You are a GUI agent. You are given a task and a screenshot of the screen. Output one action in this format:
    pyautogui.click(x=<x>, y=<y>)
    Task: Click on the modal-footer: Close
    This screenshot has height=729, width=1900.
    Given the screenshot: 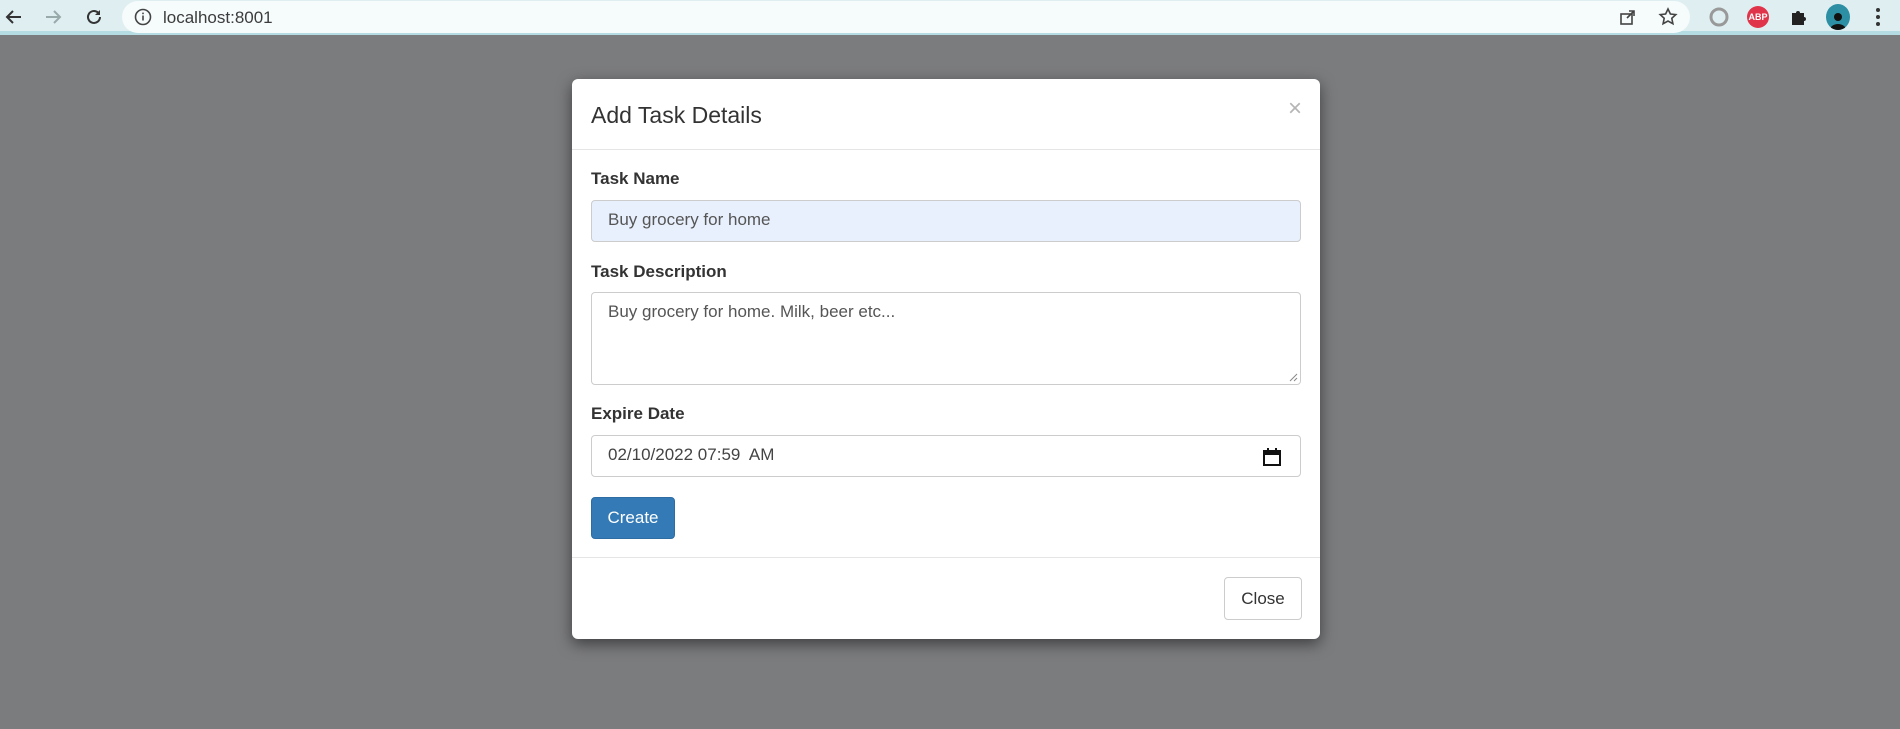 What is the action you would take?
    pyautogui.click(x=946, y=598)
    